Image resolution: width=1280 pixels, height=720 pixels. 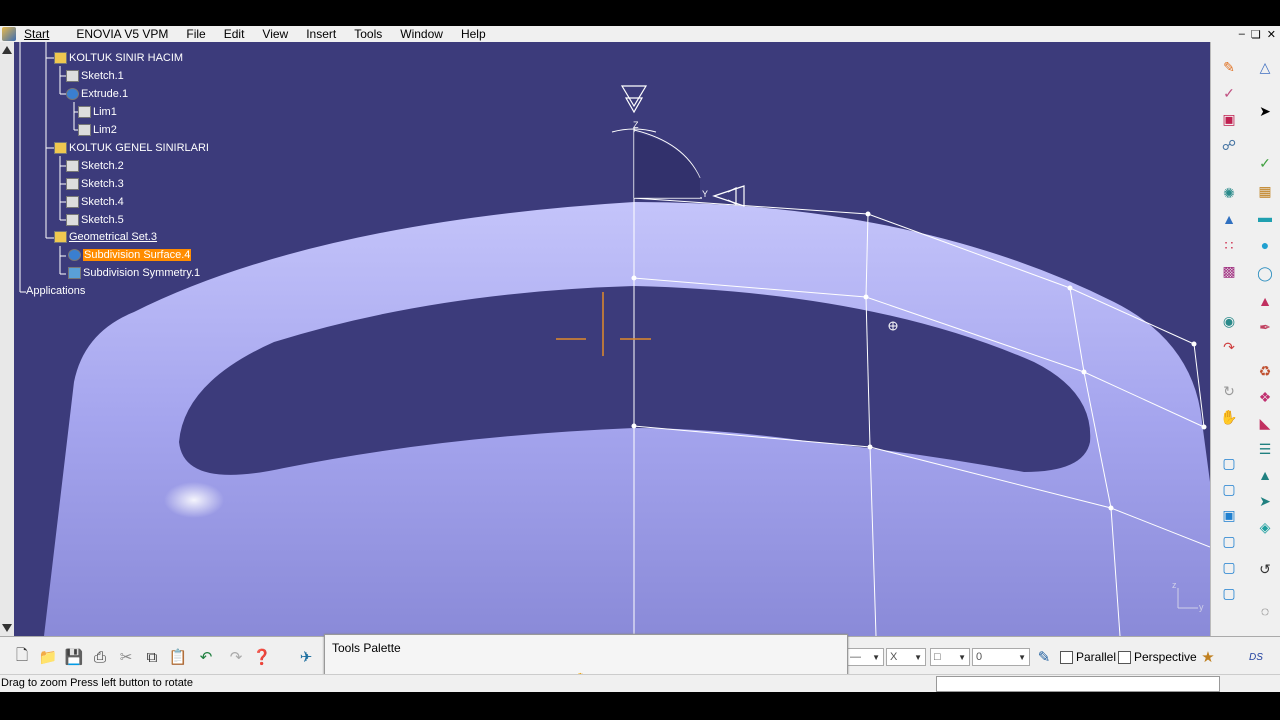 What do you see at coordinates (95, 76) in the screenshot?
I see `tree-node-sketch-1: Sketch.1` at bounding box center [95, 76].